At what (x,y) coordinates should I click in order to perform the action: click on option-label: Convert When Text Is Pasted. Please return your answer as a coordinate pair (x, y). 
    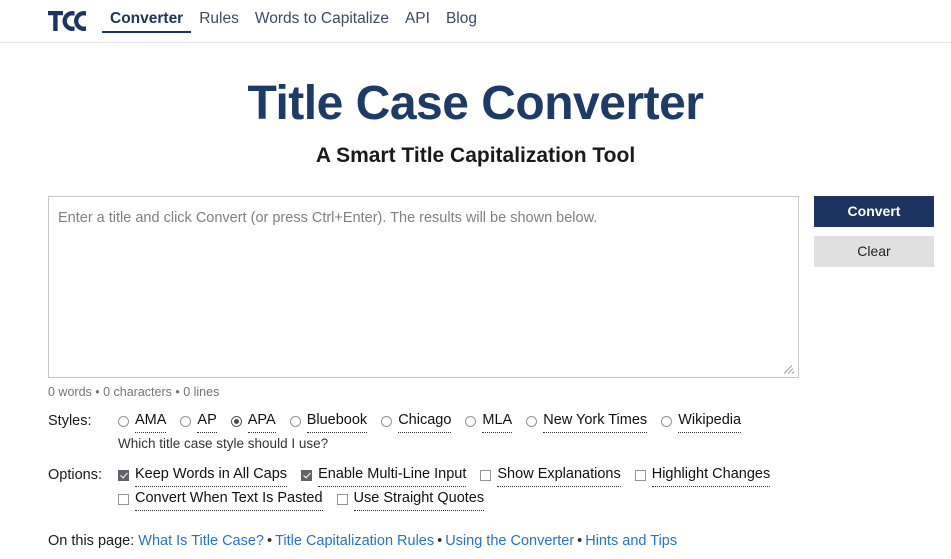
    Looking at the image, I should click on (229, 499).